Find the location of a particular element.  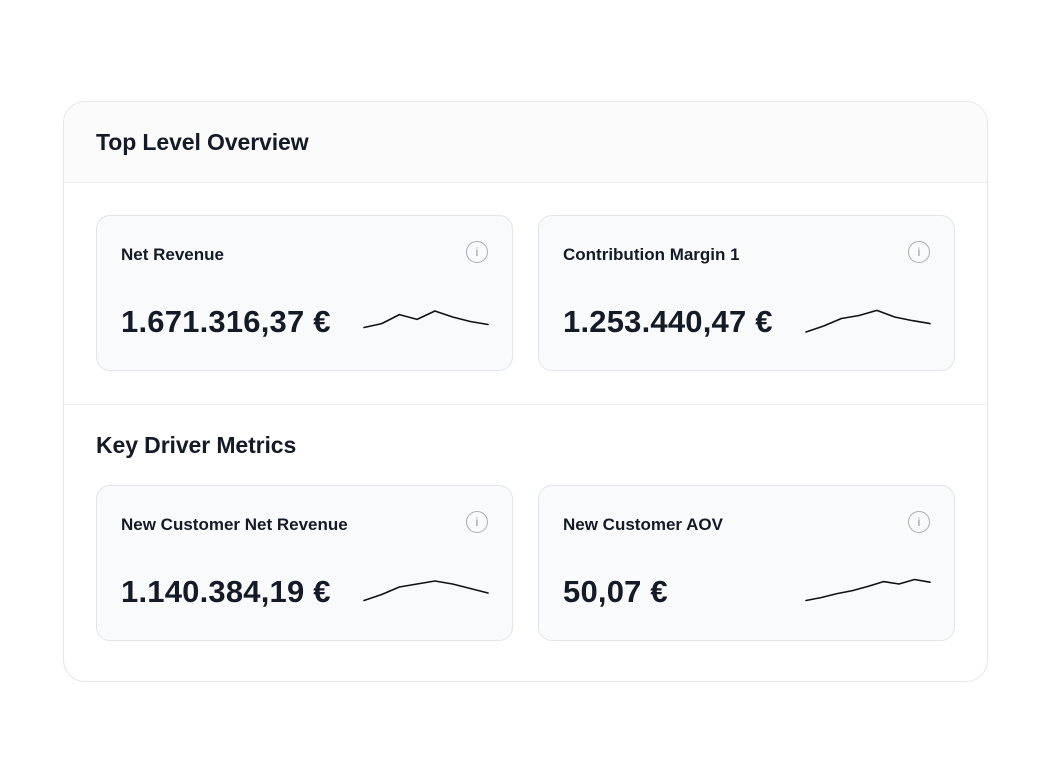

metric-value: 1.253.440,47 € is located at coordinates (668, 321).